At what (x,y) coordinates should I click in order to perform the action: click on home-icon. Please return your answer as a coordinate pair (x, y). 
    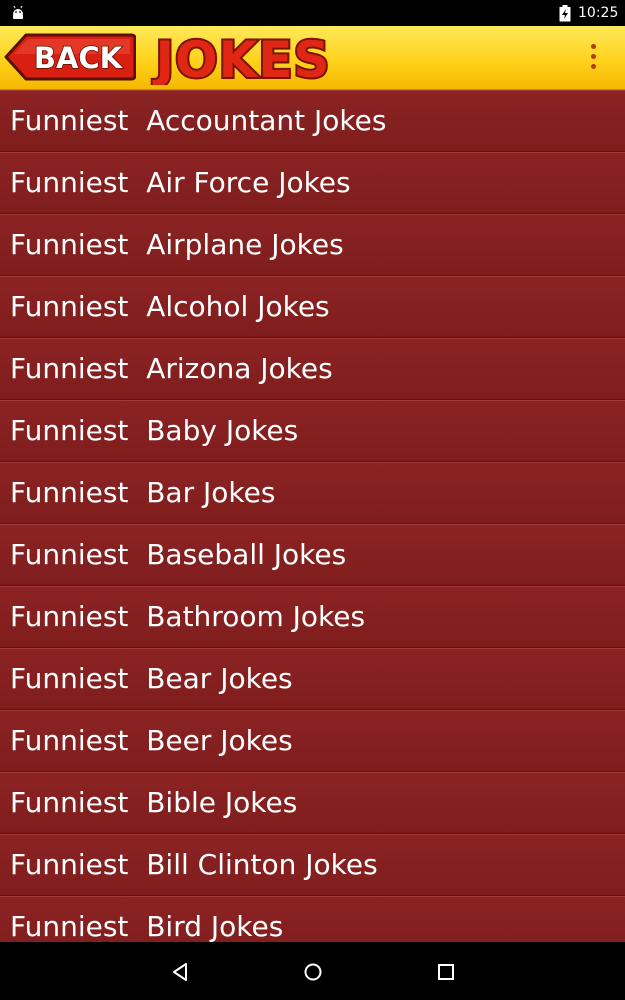
    Looking at the image, I should click on (313, 972).